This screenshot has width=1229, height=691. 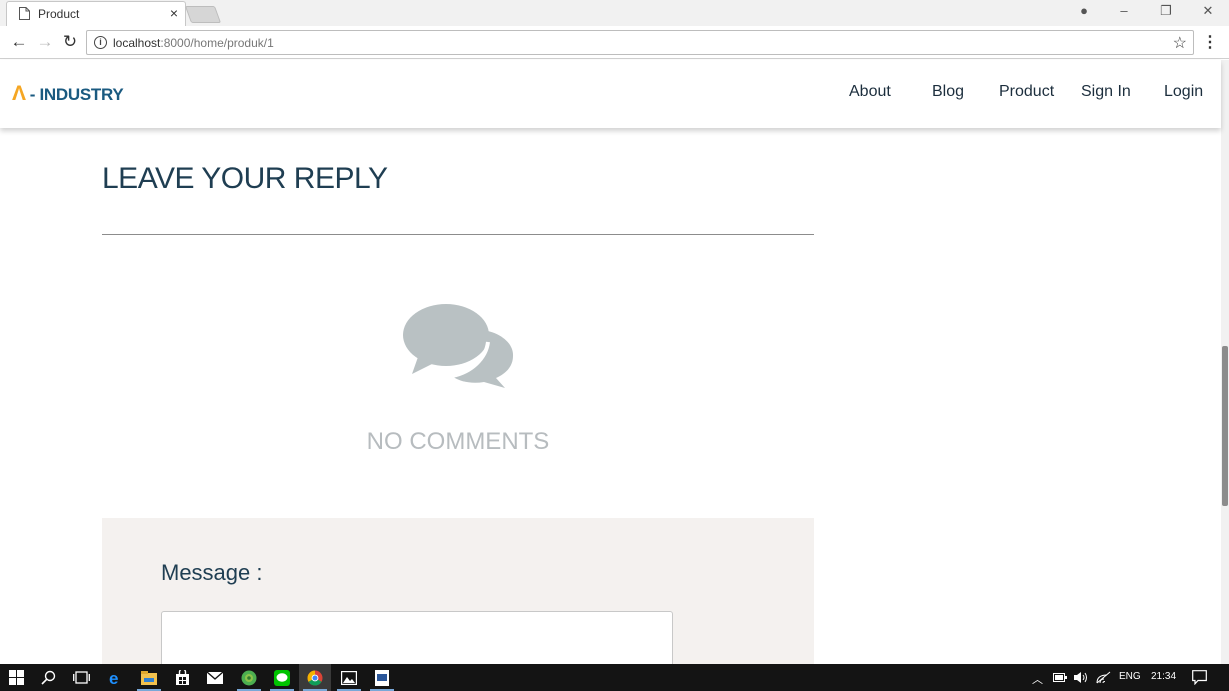 I want to click on comments-icon, so click(x=458, y=346).